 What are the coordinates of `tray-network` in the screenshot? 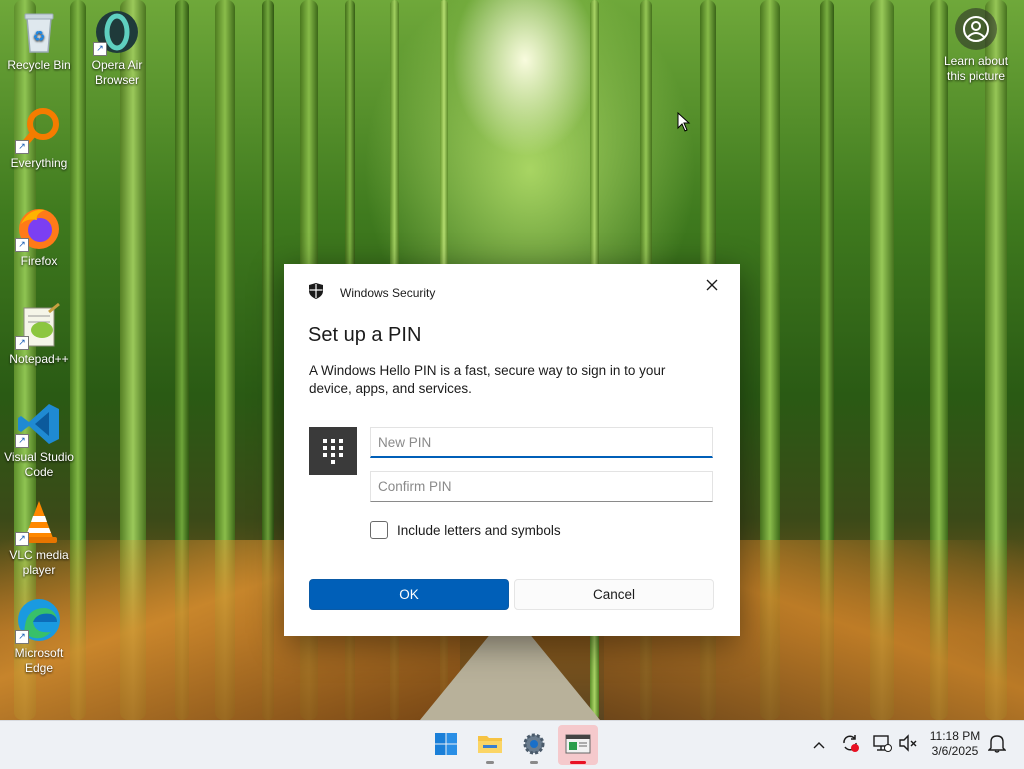 It's located at (882, 744).